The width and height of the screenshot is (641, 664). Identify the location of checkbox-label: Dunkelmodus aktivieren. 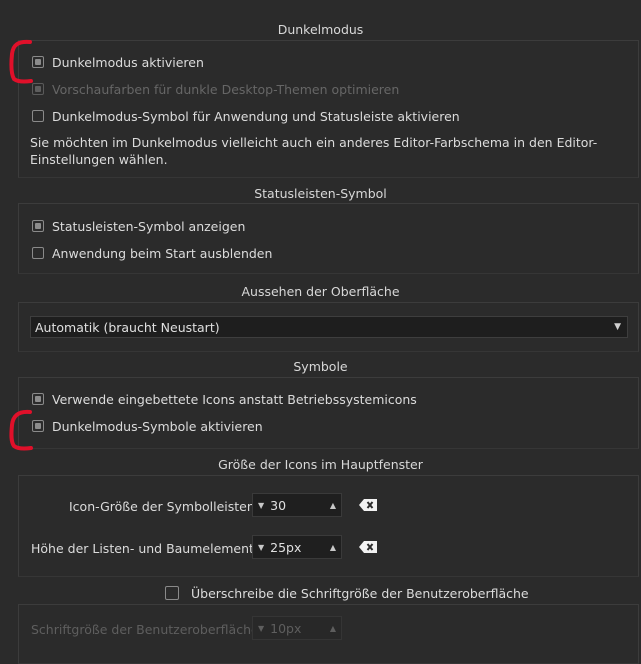
(128, 62).